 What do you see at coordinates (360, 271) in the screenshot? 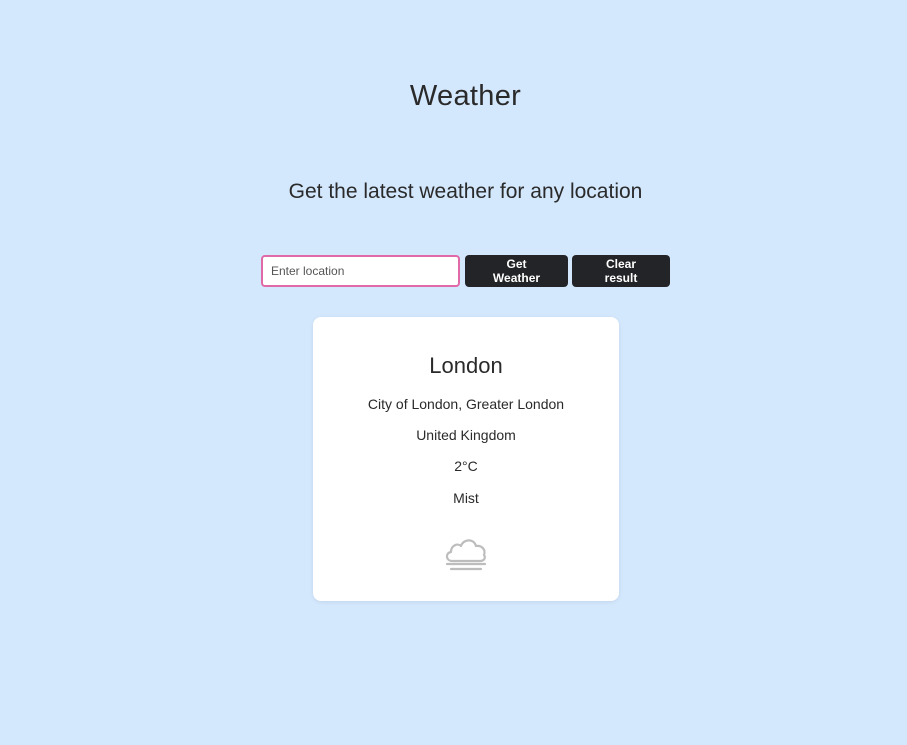
I see `location-input` at bounding box center [360, 271].